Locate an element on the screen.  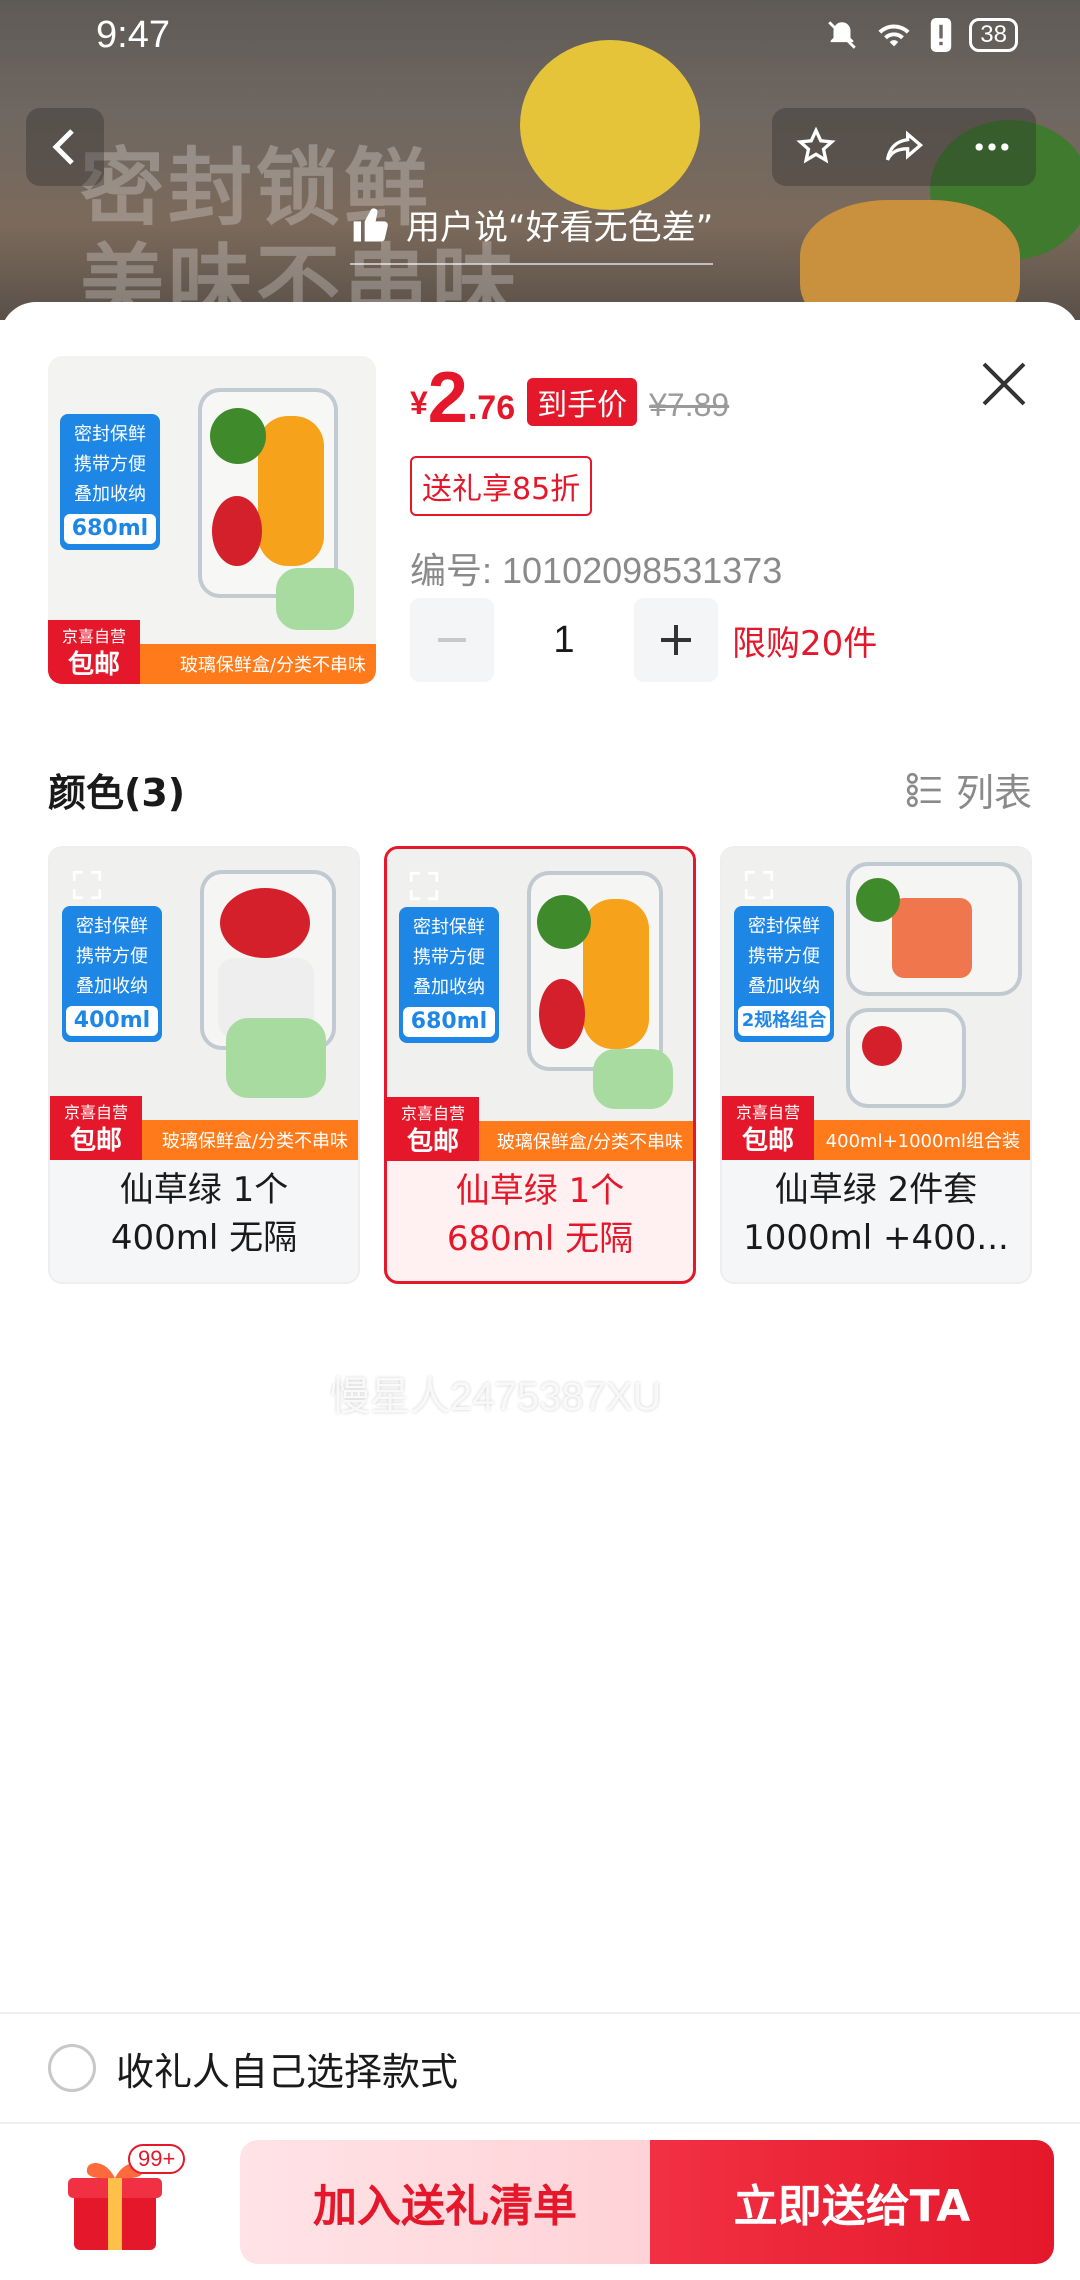
star-icon is located at coordinates (816, 147).